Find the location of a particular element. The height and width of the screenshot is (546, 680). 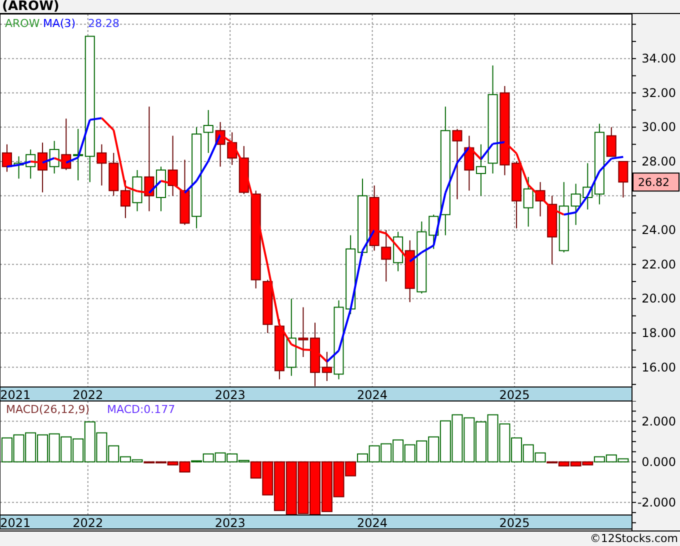

axis-label: 18.00 is located at coordinates (659, 333).